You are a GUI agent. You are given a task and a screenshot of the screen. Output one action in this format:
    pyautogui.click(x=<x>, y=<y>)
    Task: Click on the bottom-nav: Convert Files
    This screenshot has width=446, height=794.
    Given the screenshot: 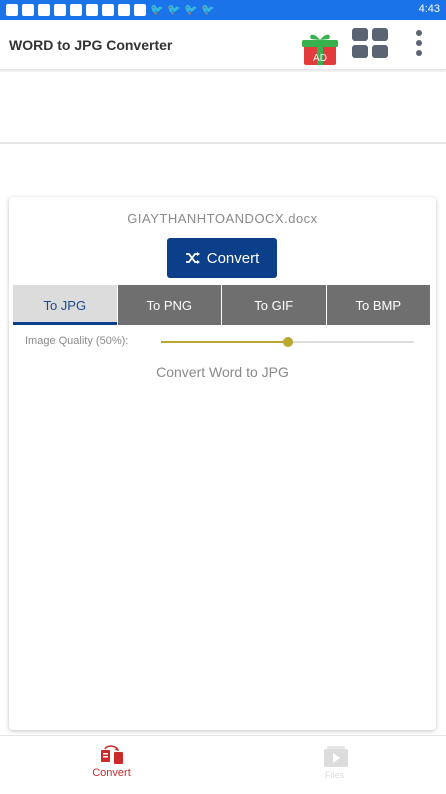 What is the action you would take?
    pyautogui.click(x=223, y=764)
    